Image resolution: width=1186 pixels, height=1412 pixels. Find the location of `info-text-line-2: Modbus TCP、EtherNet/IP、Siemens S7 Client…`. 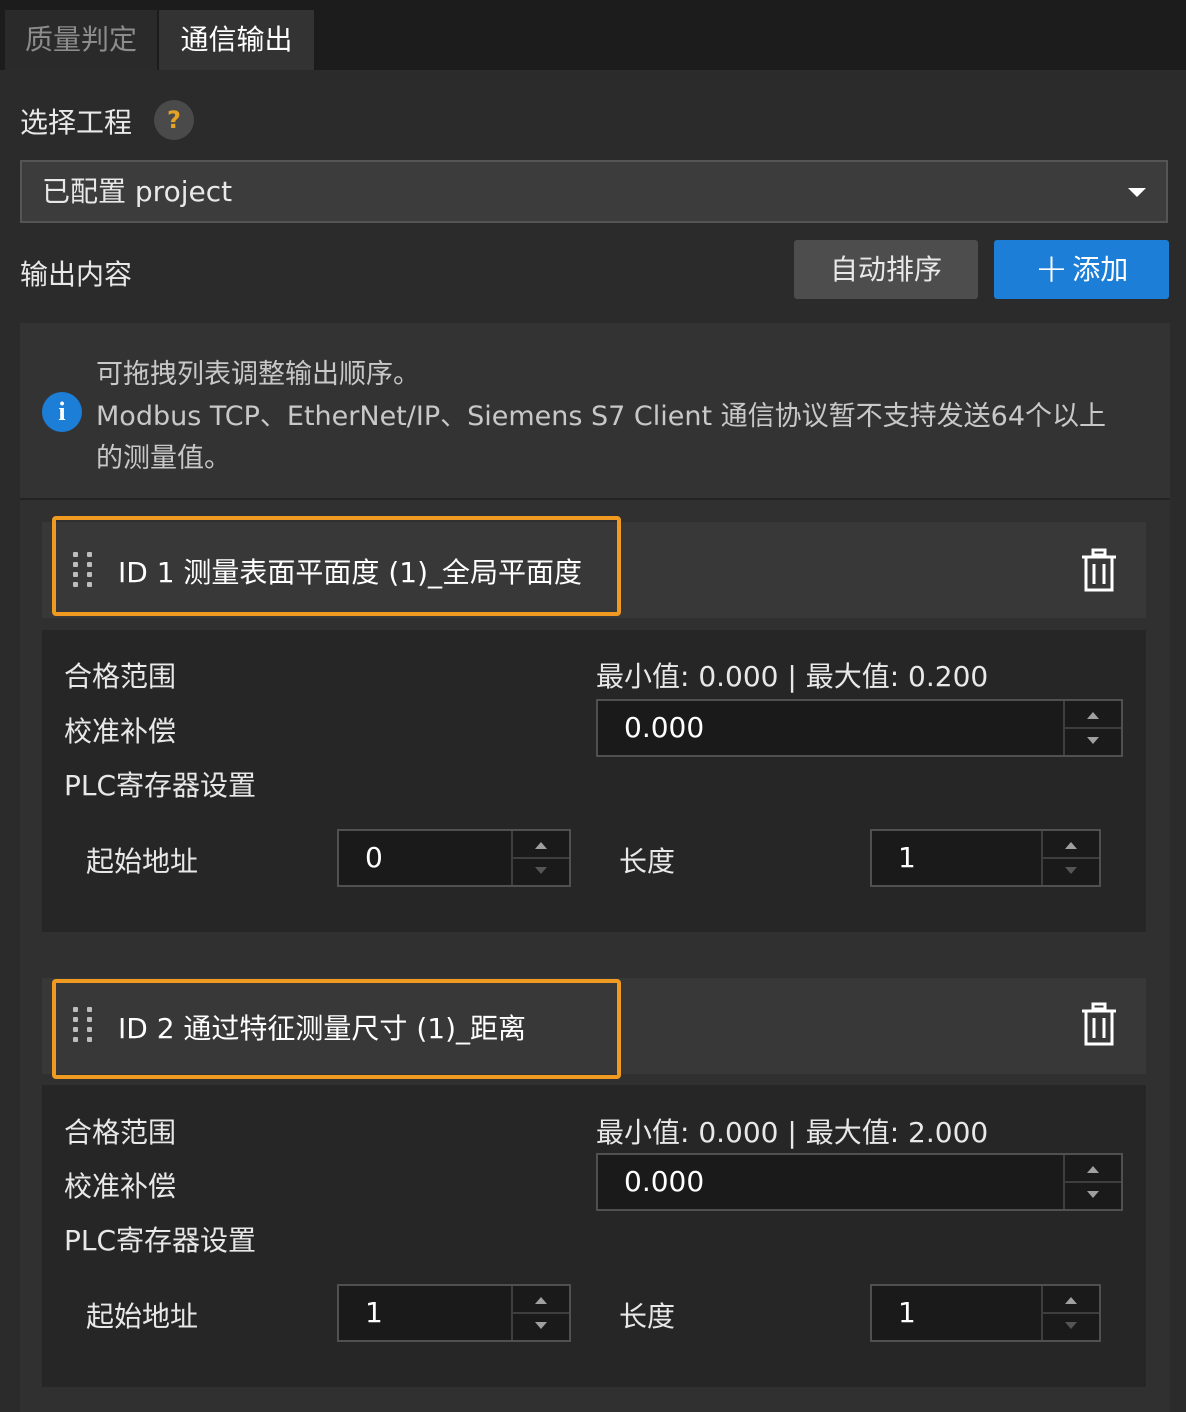

info-text-line-2: Modbus TCP、EtherNet/IP、Siemens S7 Client… is located at coordinates (601, 416).